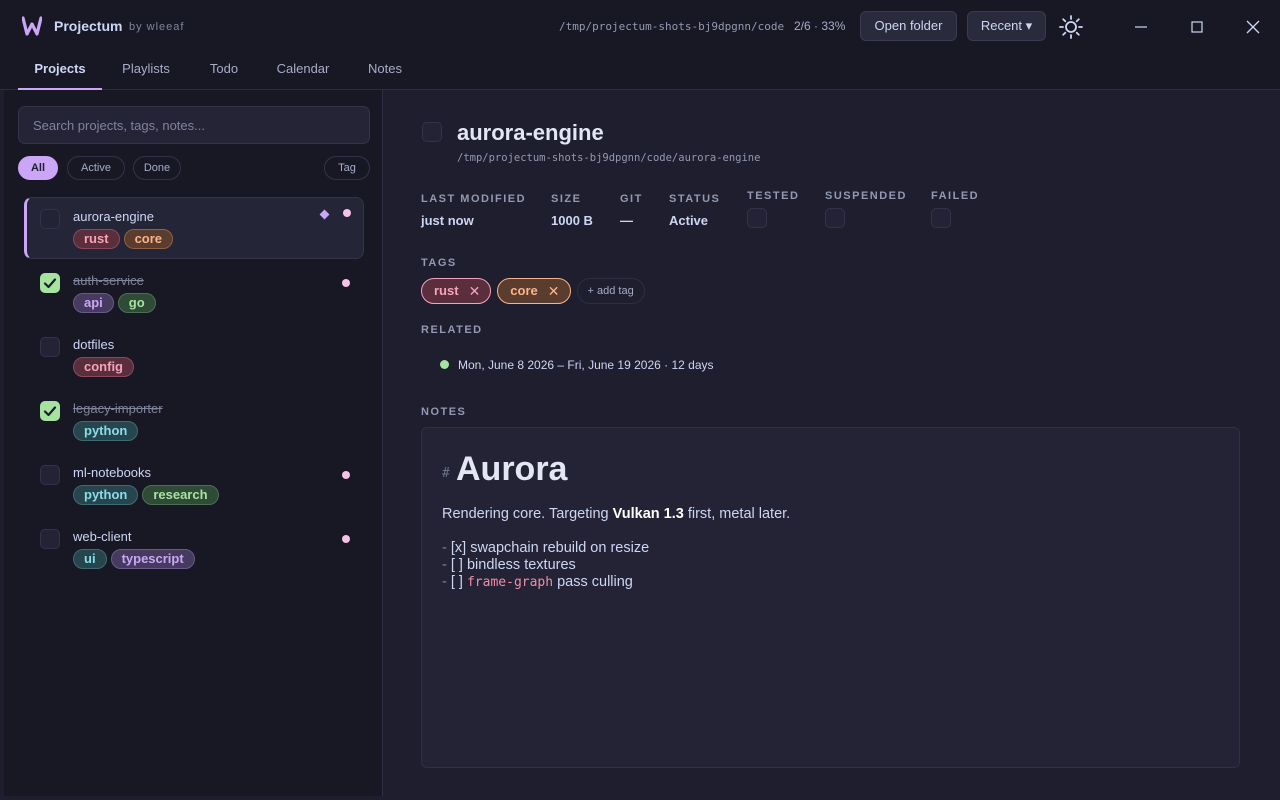 This screenshot has height=800, width=1280. Describe the element at coordinates (112, 472) in the screenshot. I see `project-name: ml-notebooks` at that location.